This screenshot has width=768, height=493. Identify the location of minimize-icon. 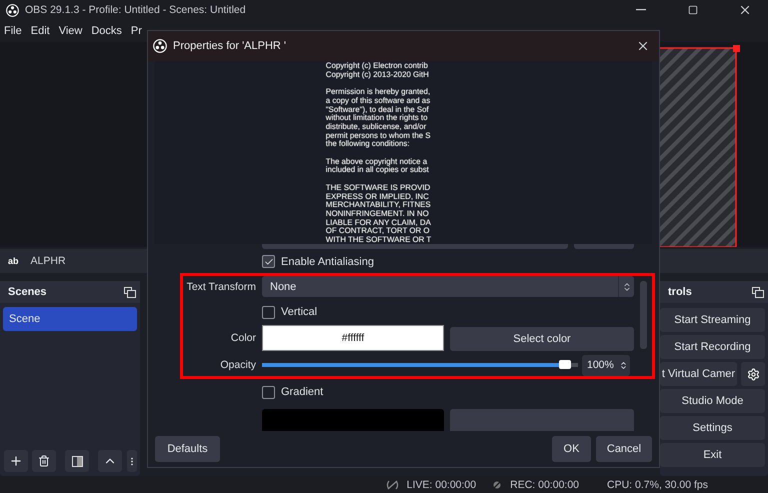
(641, 10).